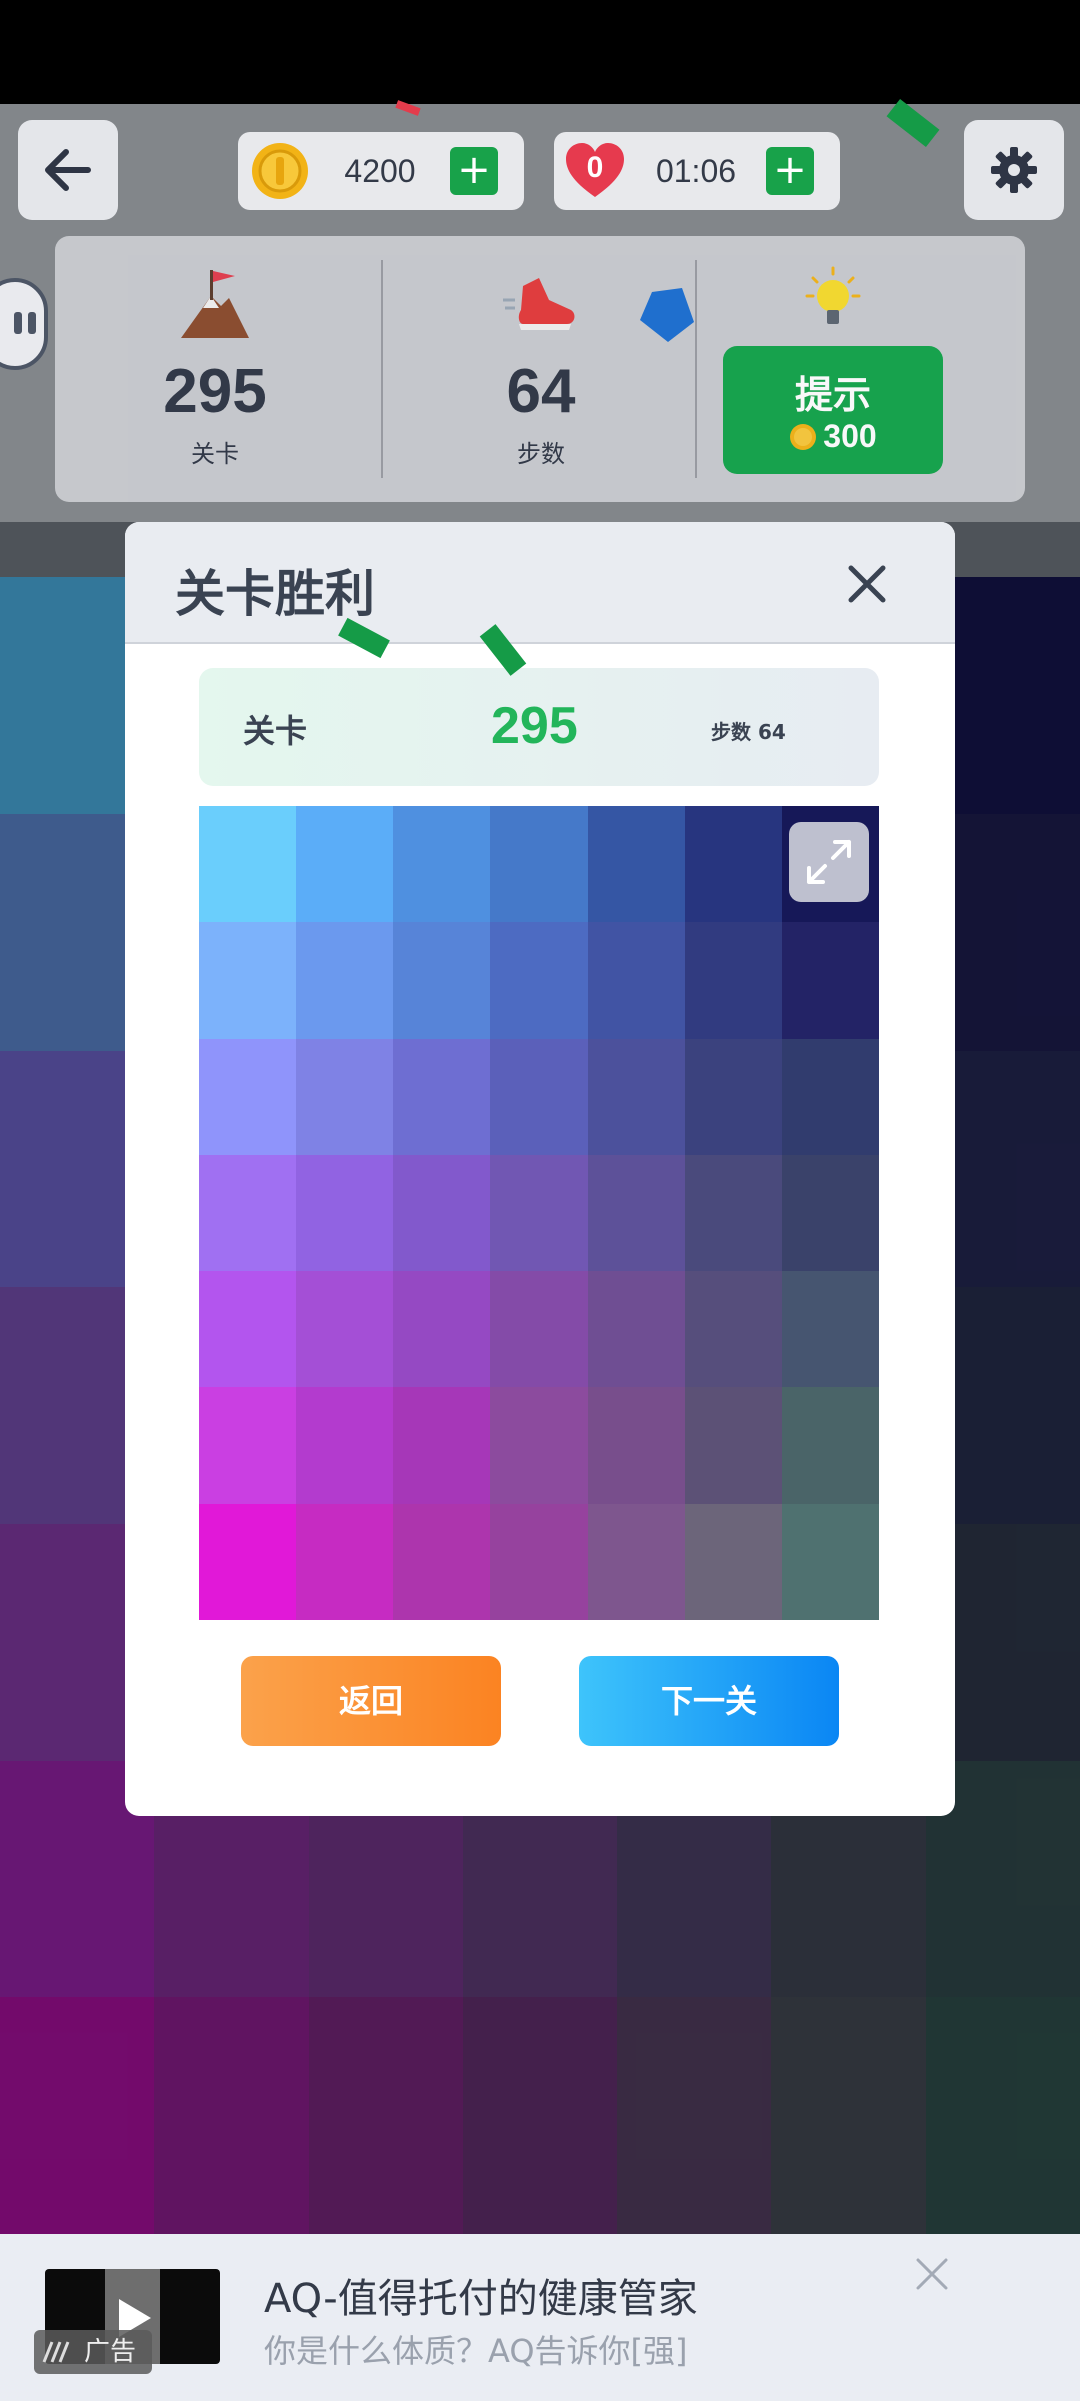 The width and height of the screenshot is (1080, 2401). Describe the element at coordinates (474, 171) in the screenshot. I see `add-coins-button: +` at that location.